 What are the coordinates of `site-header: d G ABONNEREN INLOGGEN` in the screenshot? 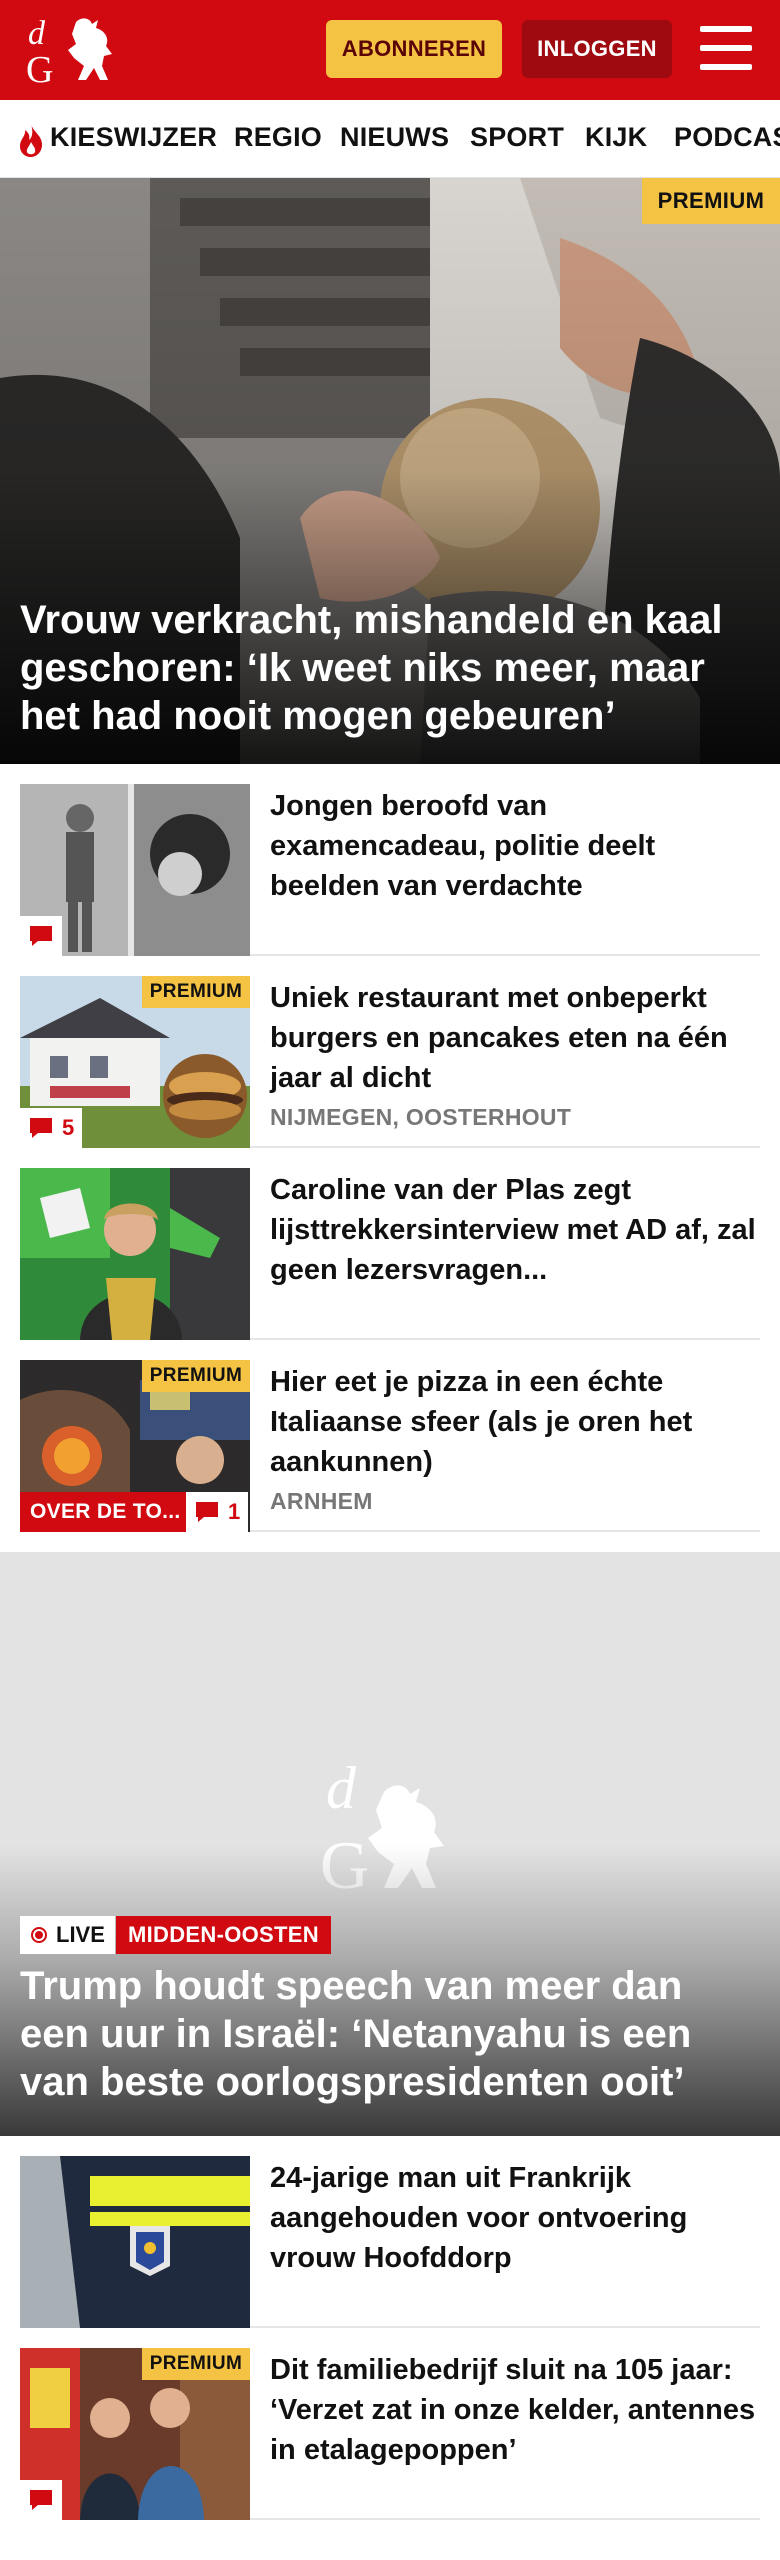 It's located at (390, 50).